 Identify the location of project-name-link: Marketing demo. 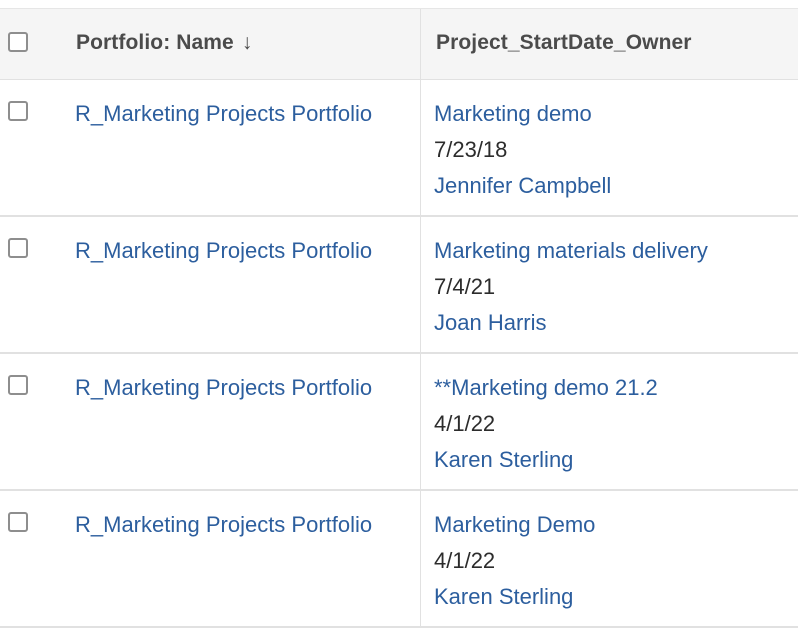
(513, 113).